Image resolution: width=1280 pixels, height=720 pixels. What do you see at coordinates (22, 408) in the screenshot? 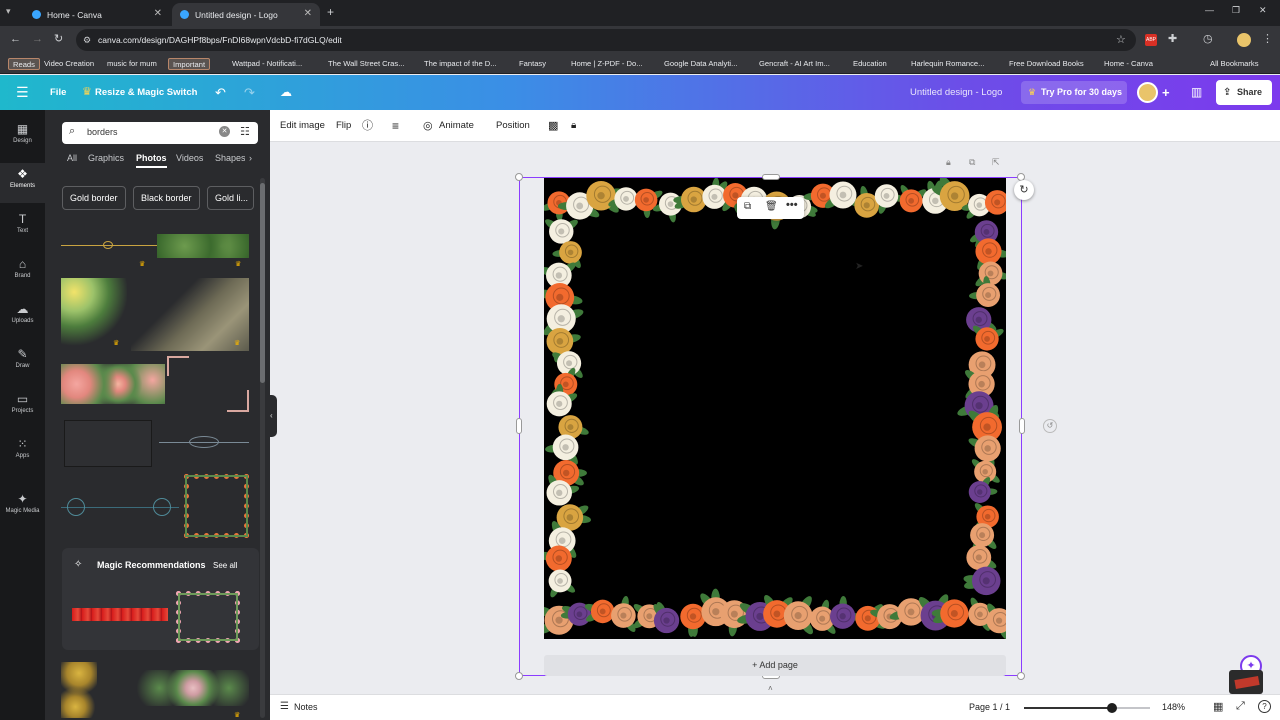
I see `rail-item-projects: ▭ Projects` at bounding box center [22, 408].